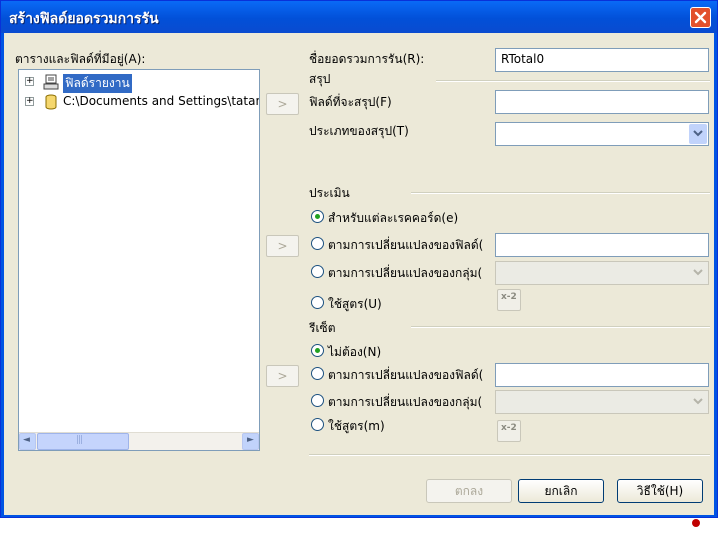 The image size is (720, 540). I want to click on summary-type-select, so click(602, 134).